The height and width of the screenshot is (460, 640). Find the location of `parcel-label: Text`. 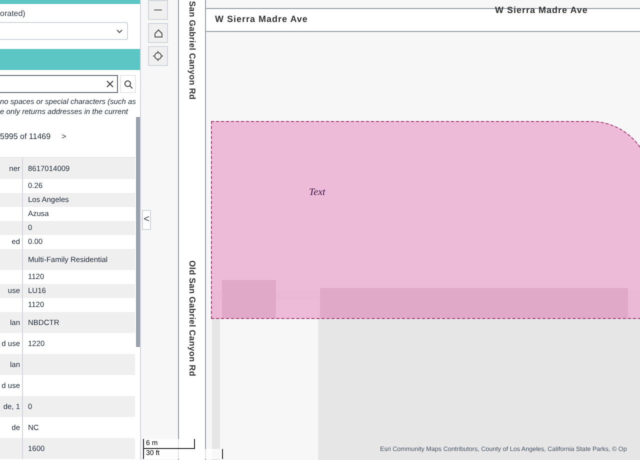

parcel-label: Text is located at coordinates (317, 193).